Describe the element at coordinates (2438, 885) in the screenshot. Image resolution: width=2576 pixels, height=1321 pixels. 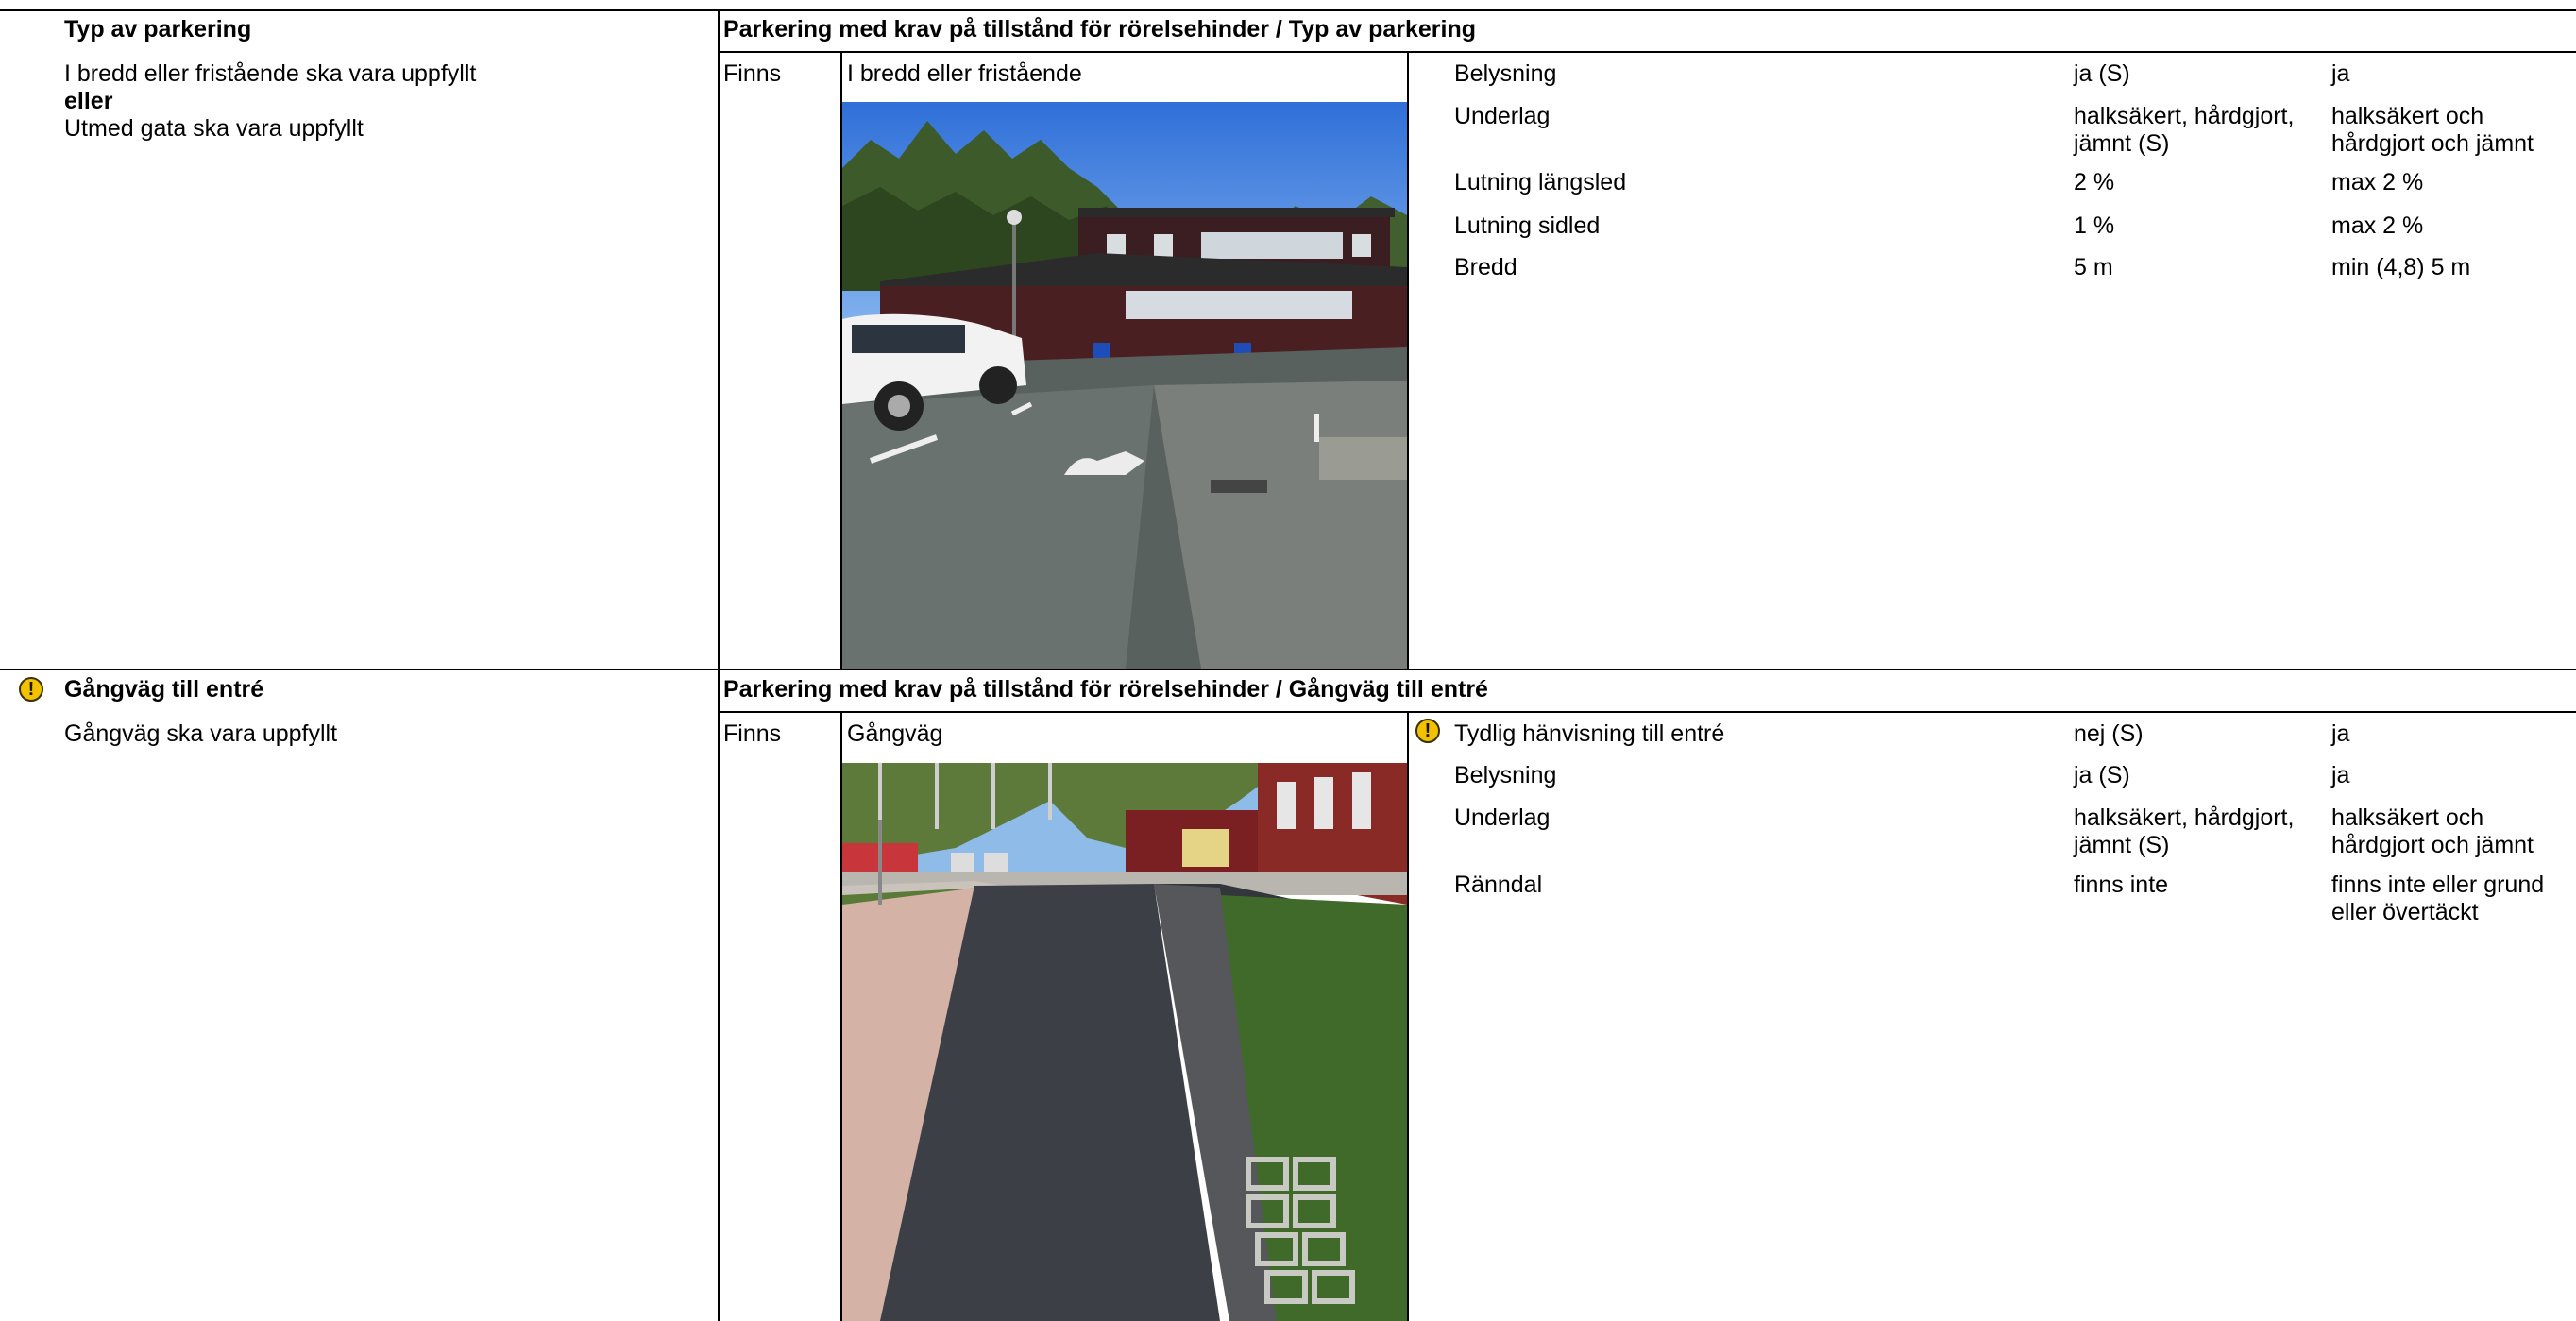
I see `criterion-requirement: finns inte eller grund` at that location.